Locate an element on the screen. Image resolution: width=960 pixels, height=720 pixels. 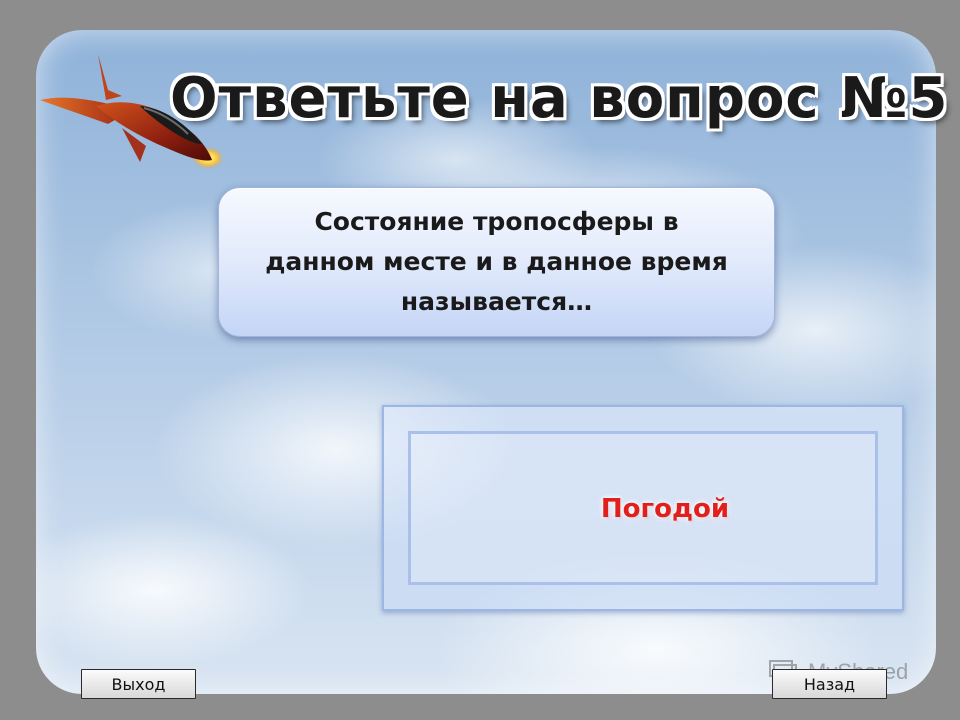
exit-button: Выход is located at coordinates (138, 684).